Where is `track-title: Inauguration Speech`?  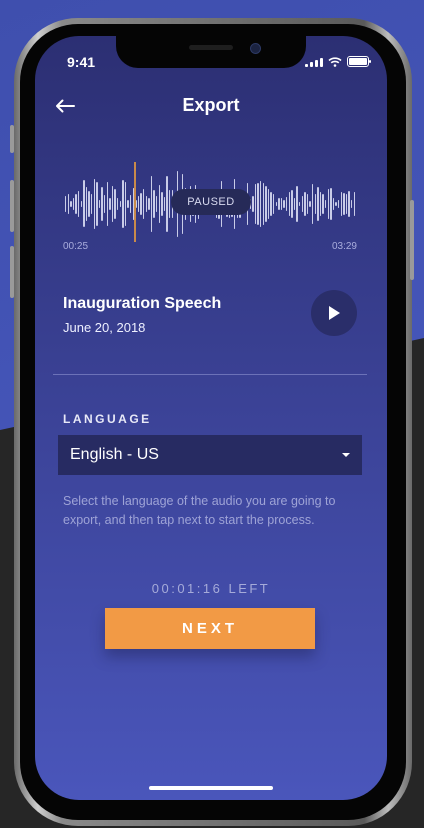 track-title: Inauguration Speech is located at coordinates (142, 303).